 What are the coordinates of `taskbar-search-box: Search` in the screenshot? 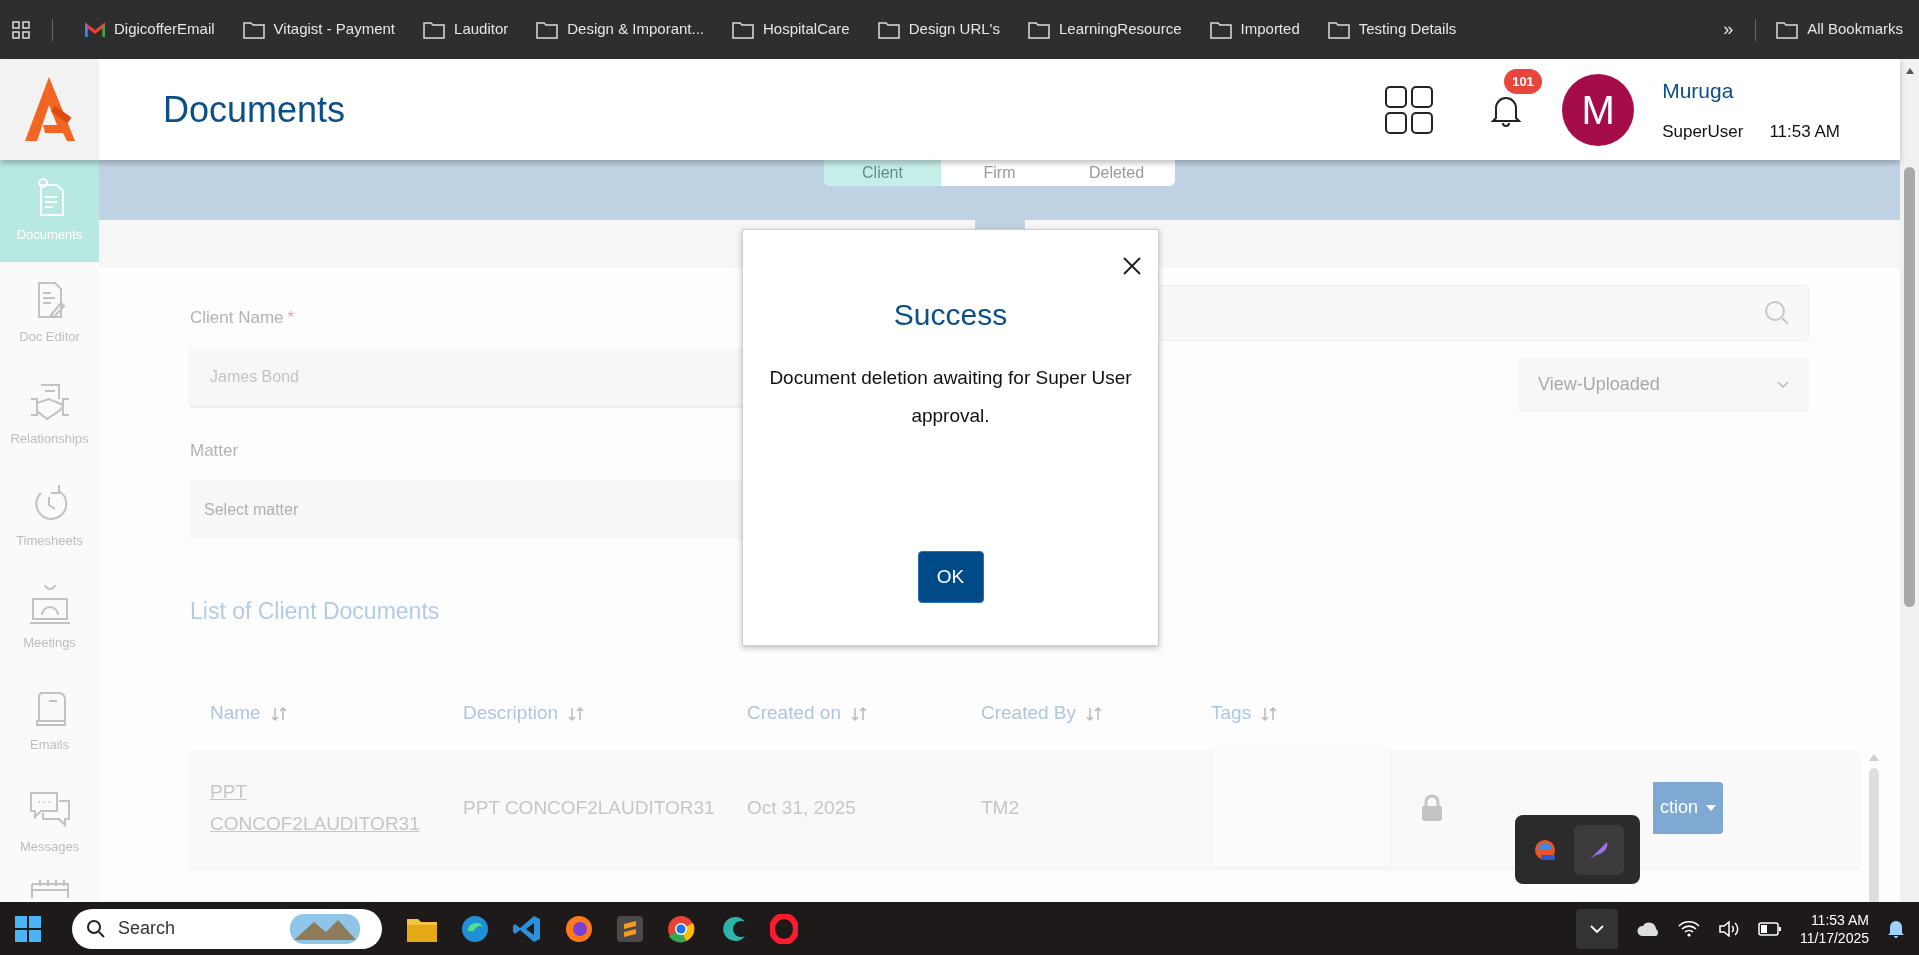 It's located at (227, 928).